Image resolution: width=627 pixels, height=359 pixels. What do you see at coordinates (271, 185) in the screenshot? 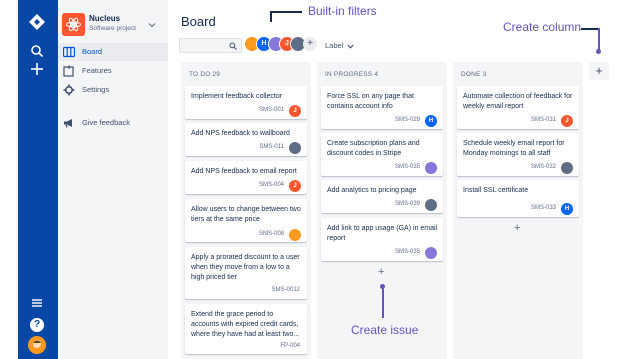
I see `issue-key: SMS-004` at bounding box center [271, 185].